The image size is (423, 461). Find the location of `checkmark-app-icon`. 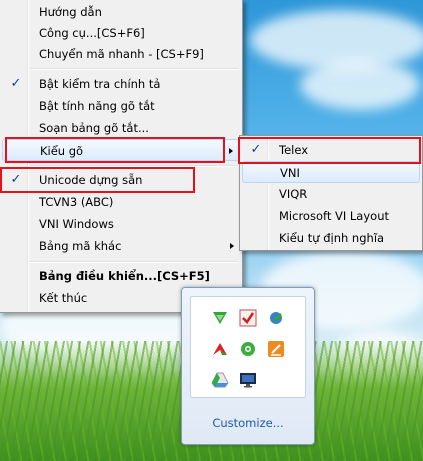

checkmark-app-icon is located at coordinates (248, 318).